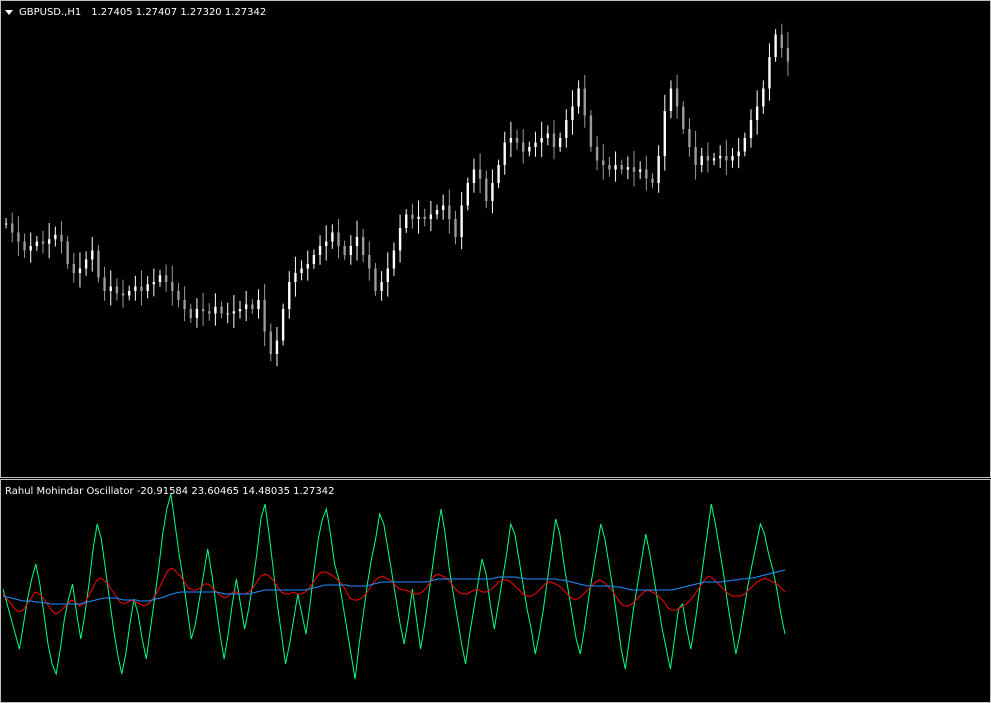  What do you see at coordinates (179, 12) in the screenshot?
I see `ohlc-values: 1.27405 1.27407 1.27320 1.27342` at bounding box center [179, 12].